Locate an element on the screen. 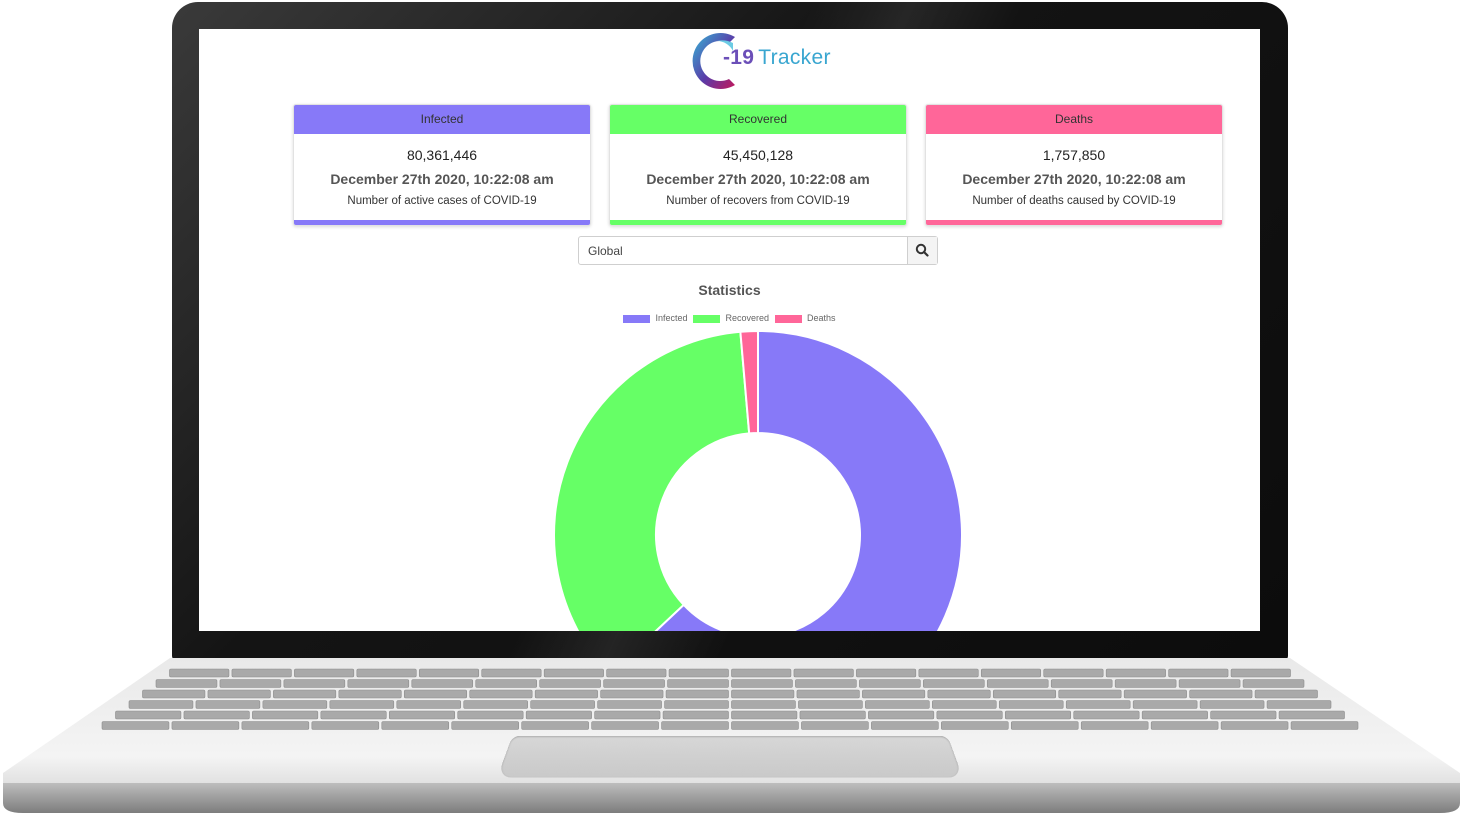 The height and width of the screenshot is (814, 1463). donut-slice-recovered is located at coordinates (652, 480).